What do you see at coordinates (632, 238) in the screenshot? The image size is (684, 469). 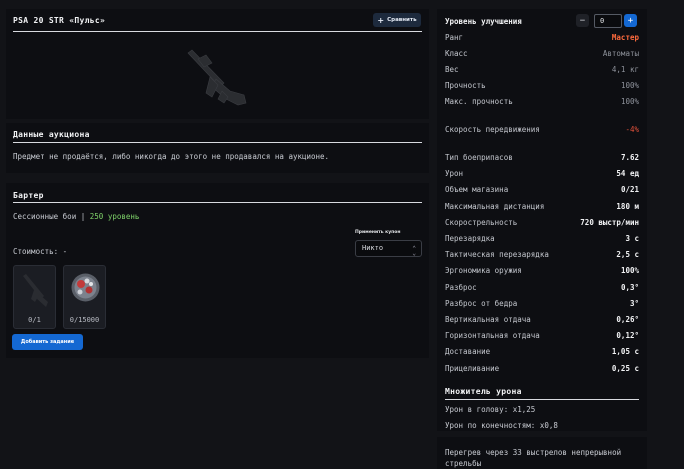 I see `stat-value: 3 с` at bounding box center [632, 238].